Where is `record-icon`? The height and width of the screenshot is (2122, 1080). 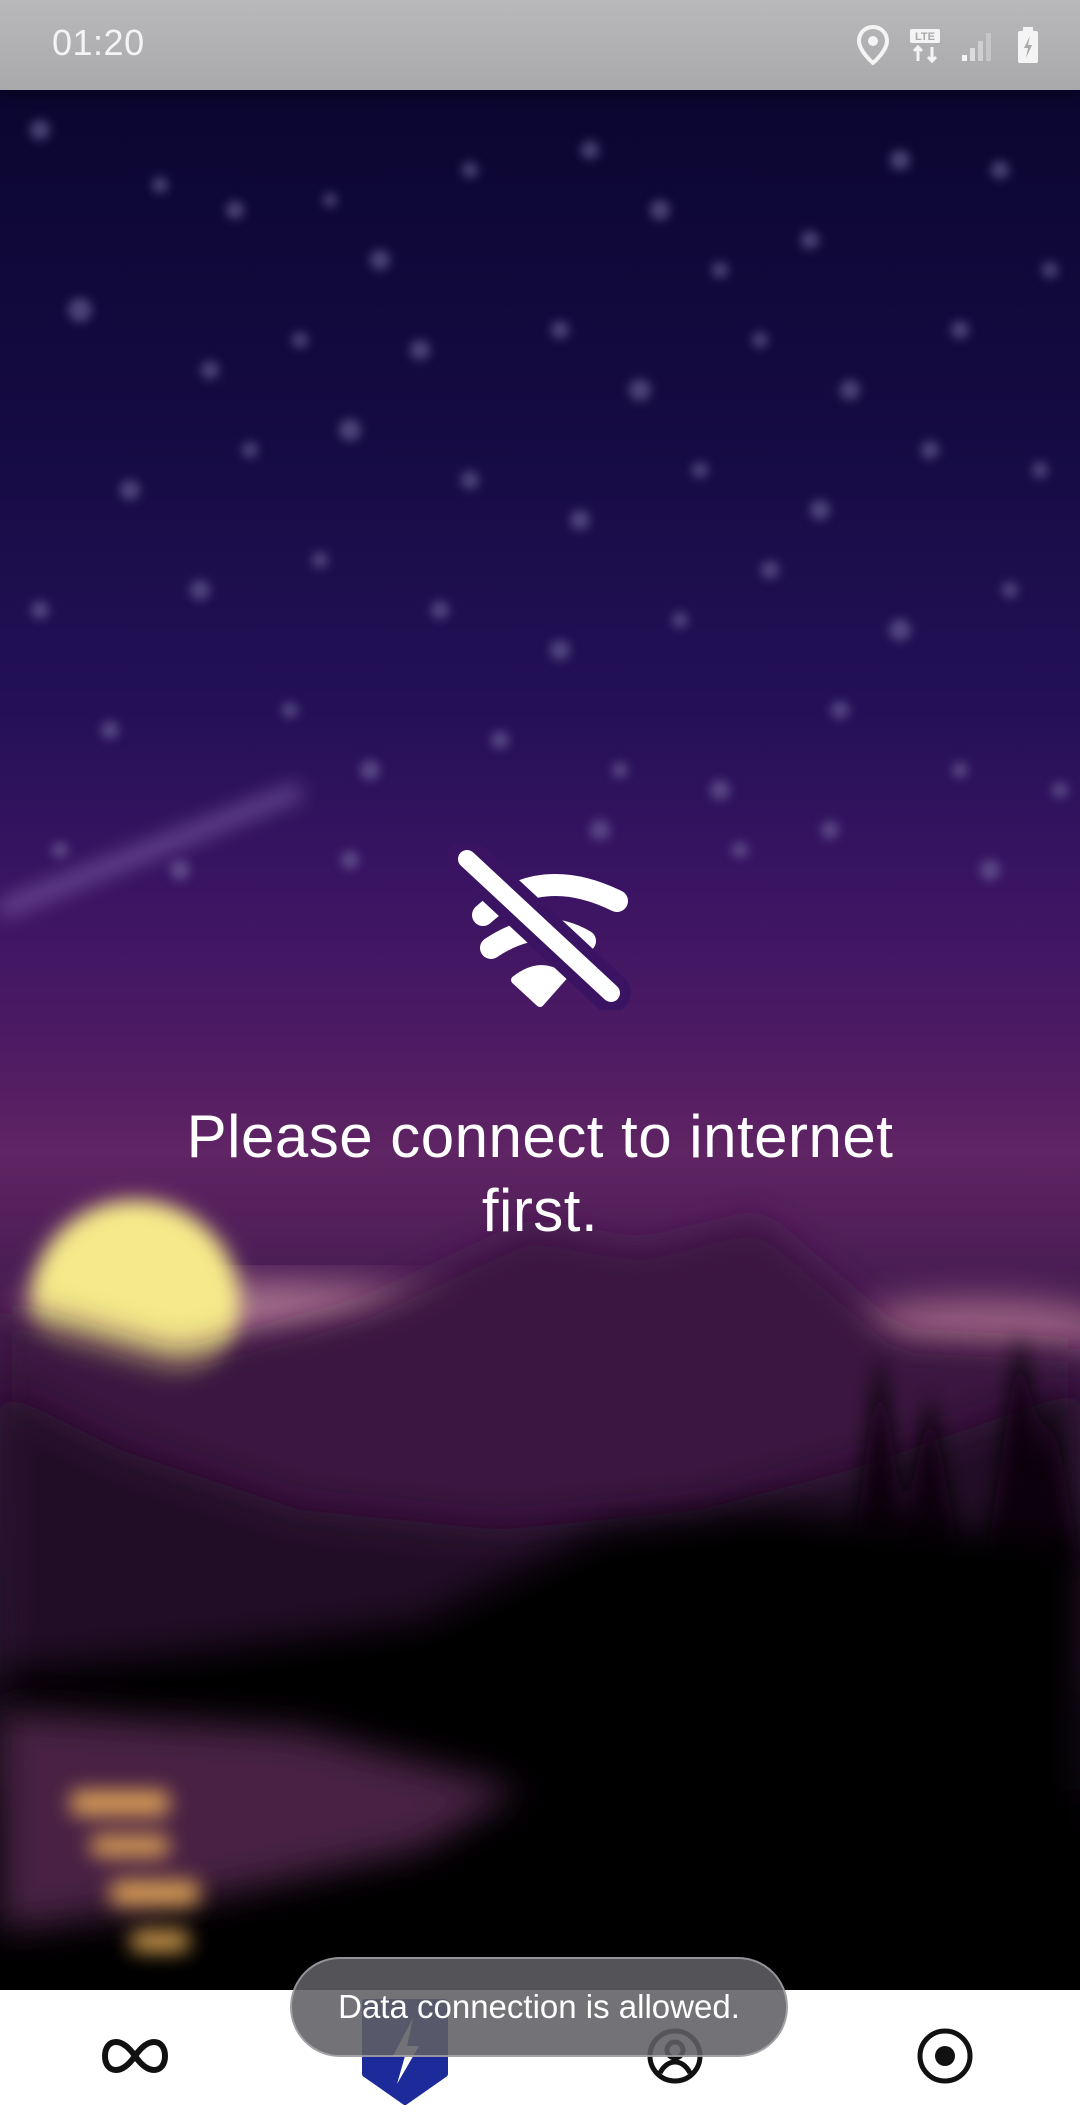
record-icon is located at coordinates (945, 2056).